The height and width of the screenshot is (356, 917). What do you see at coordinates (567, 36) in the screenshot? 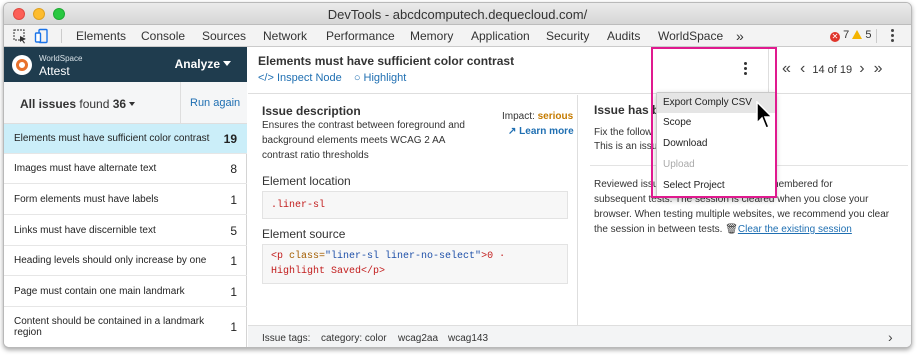
I see `tab-security: Security` at bounding box center [567, 36].